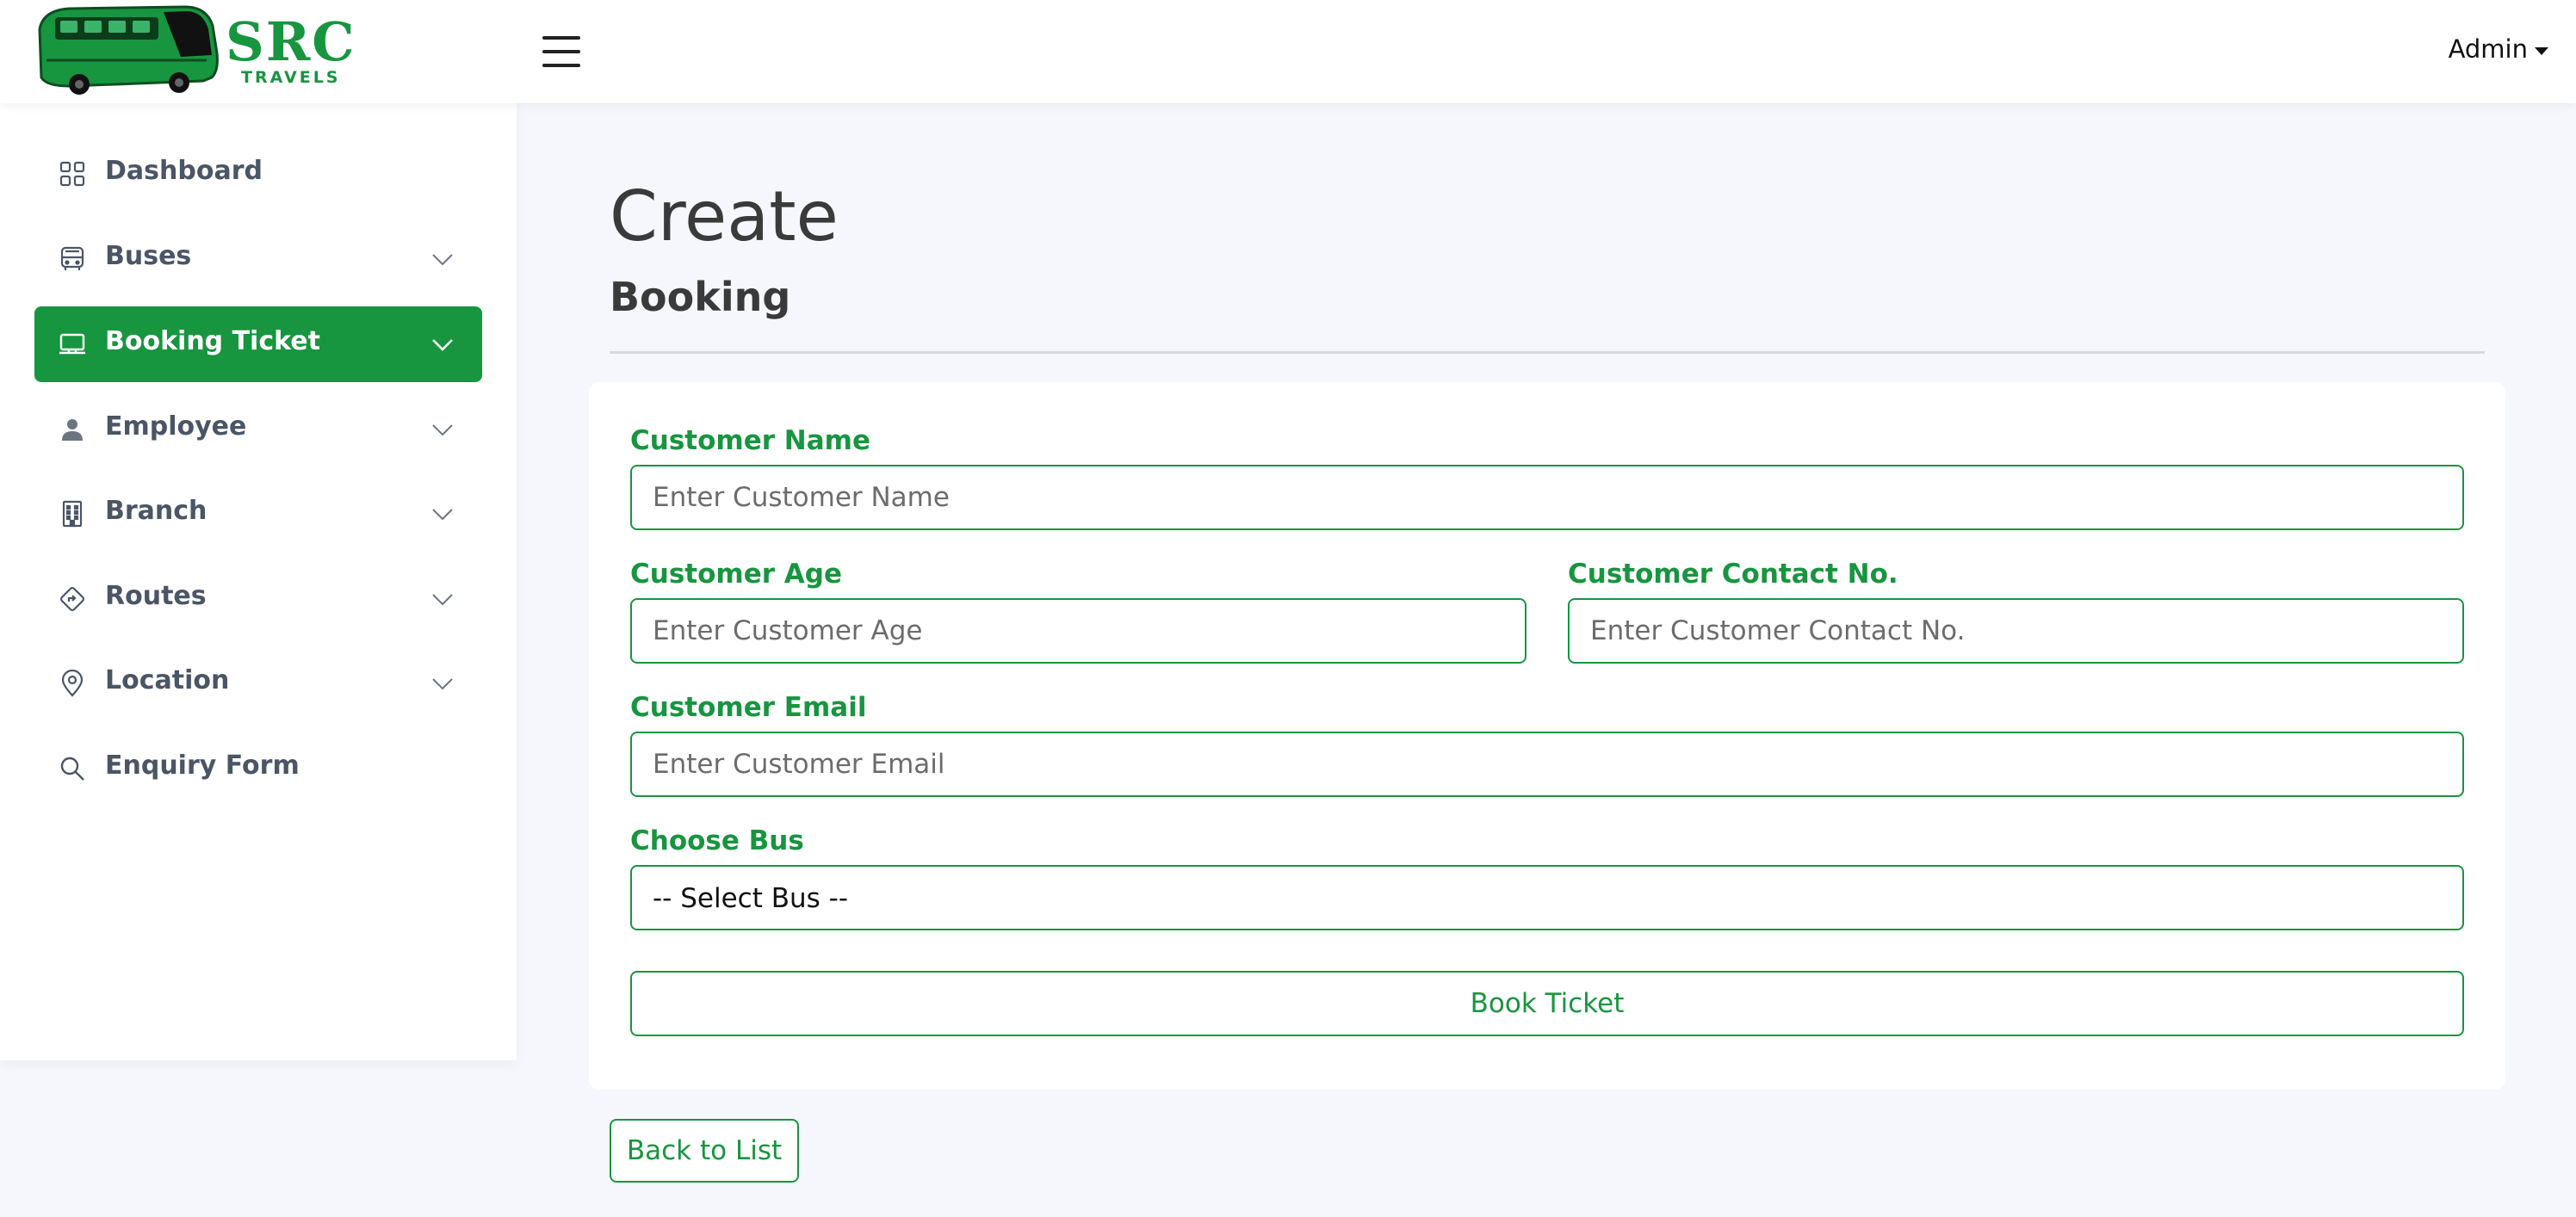 The width and height of the screenshot is (2576, 1217). What do you see at coordinates (148, 256) in the screenshot?
I see `sidebar-item-label: Buses` at bounding box center [148, 256].